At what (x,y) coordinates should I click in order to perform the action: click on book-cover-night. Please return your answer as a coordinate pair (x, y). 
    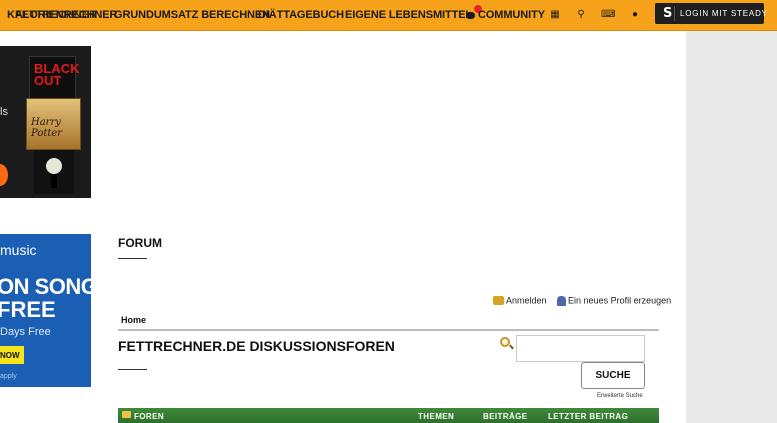
    Looking at the image, I should click on (54, 172).